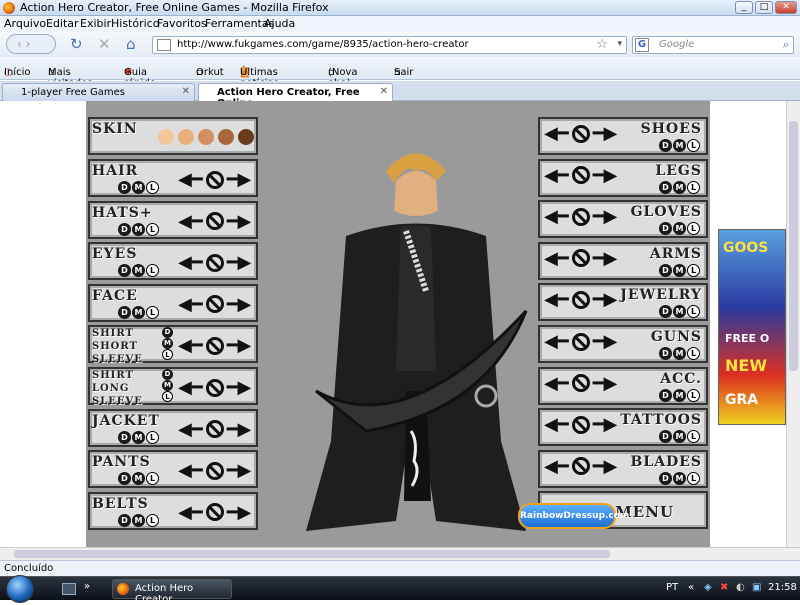  I want to click on network-icon: ◈, so click(708, 587).